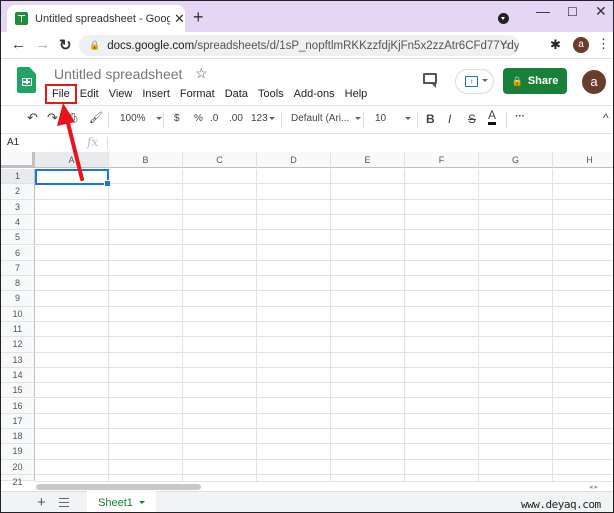 Image resolution: width=614 pixels, height=513 pixels. Describe the element at coordinates (18, 406) in the screenshot. I see `row-header-16: 16` at that location.